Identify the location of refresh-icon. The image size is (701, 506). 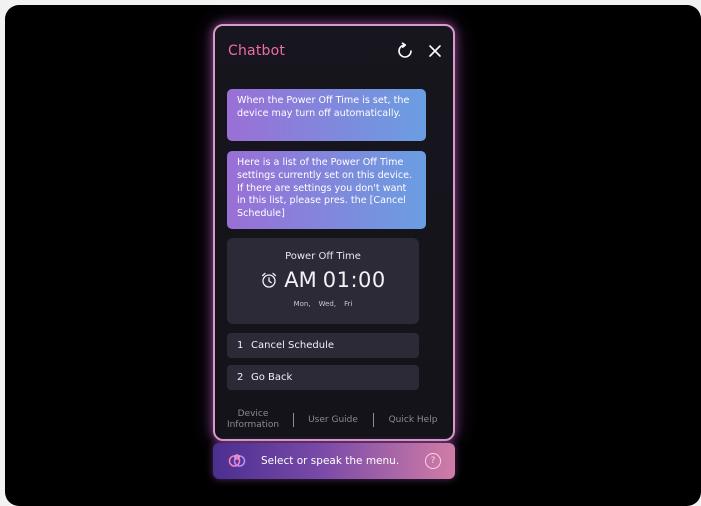
(405, 50).